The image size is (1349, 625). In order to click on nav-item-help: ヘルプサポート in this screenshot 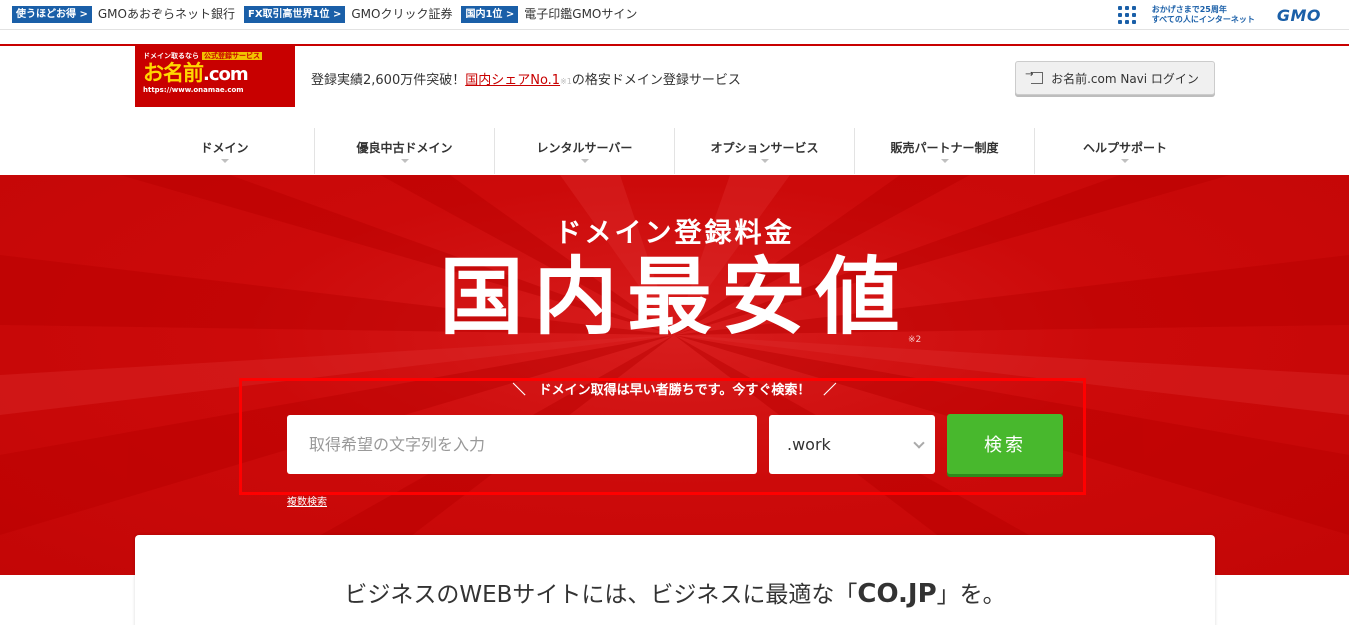, I will do `click(1125, 151)`.